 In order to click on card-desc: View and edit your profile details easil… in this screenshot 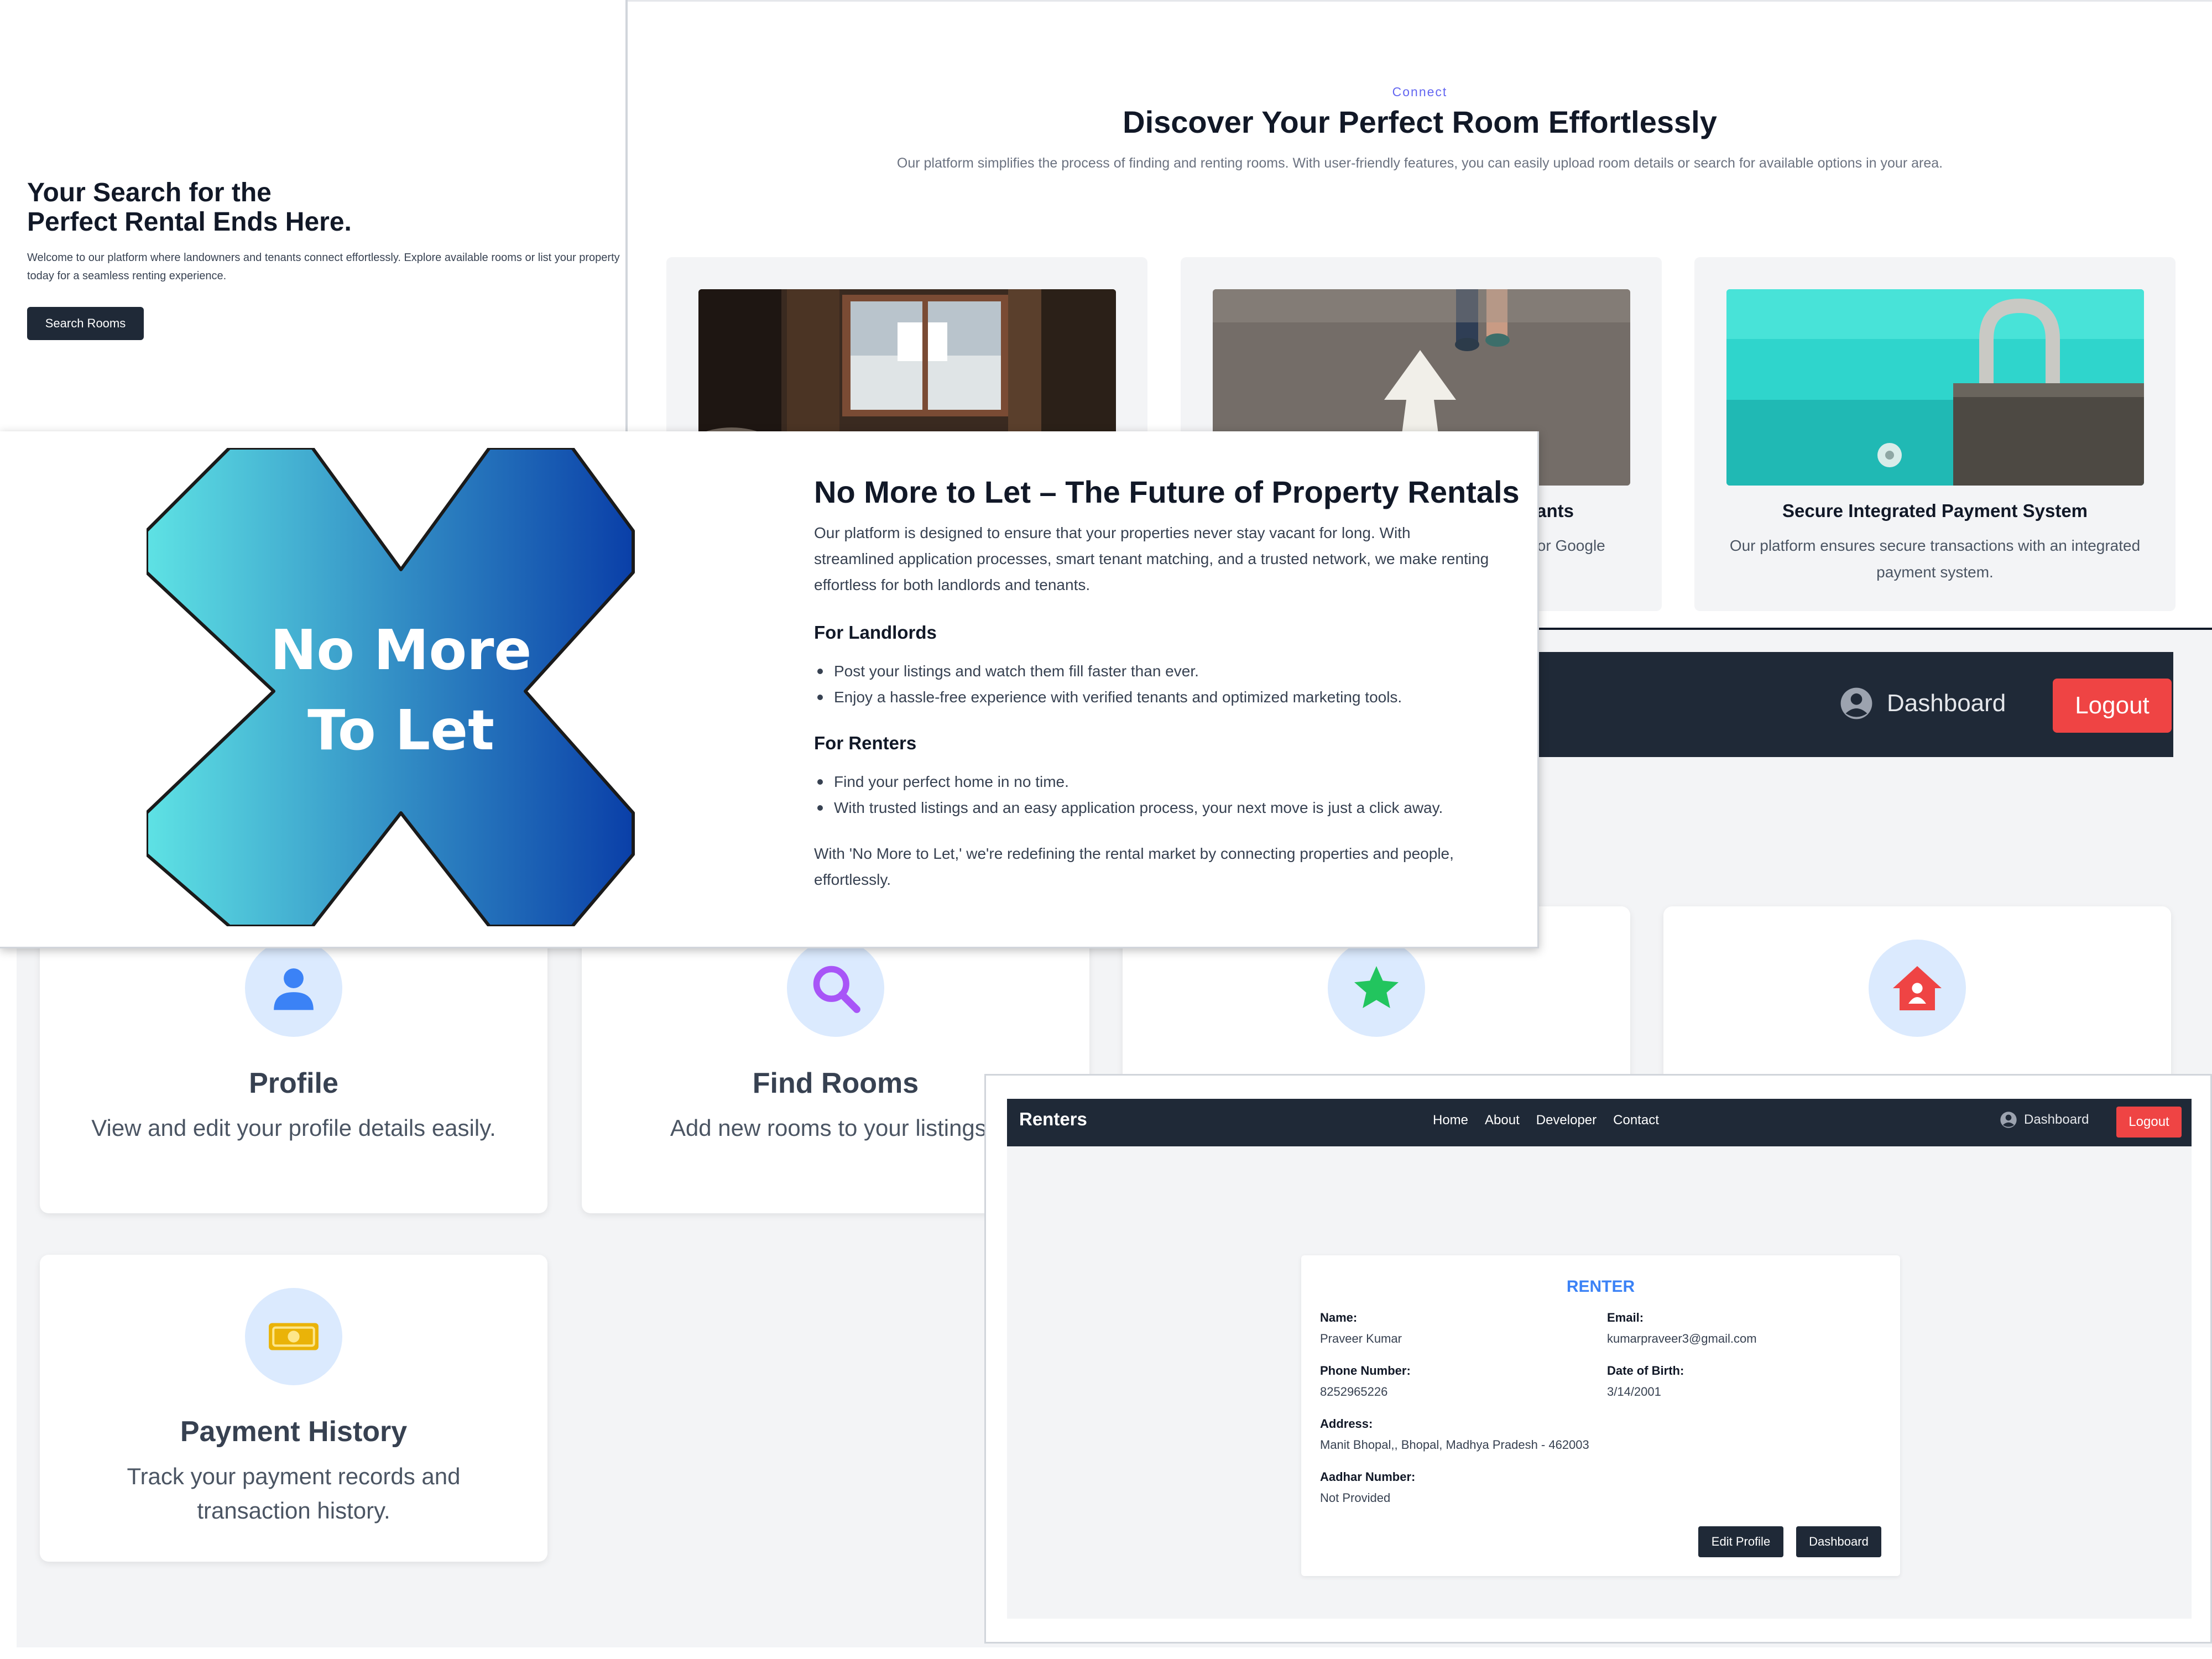, I will do `click(294, 1128)`.